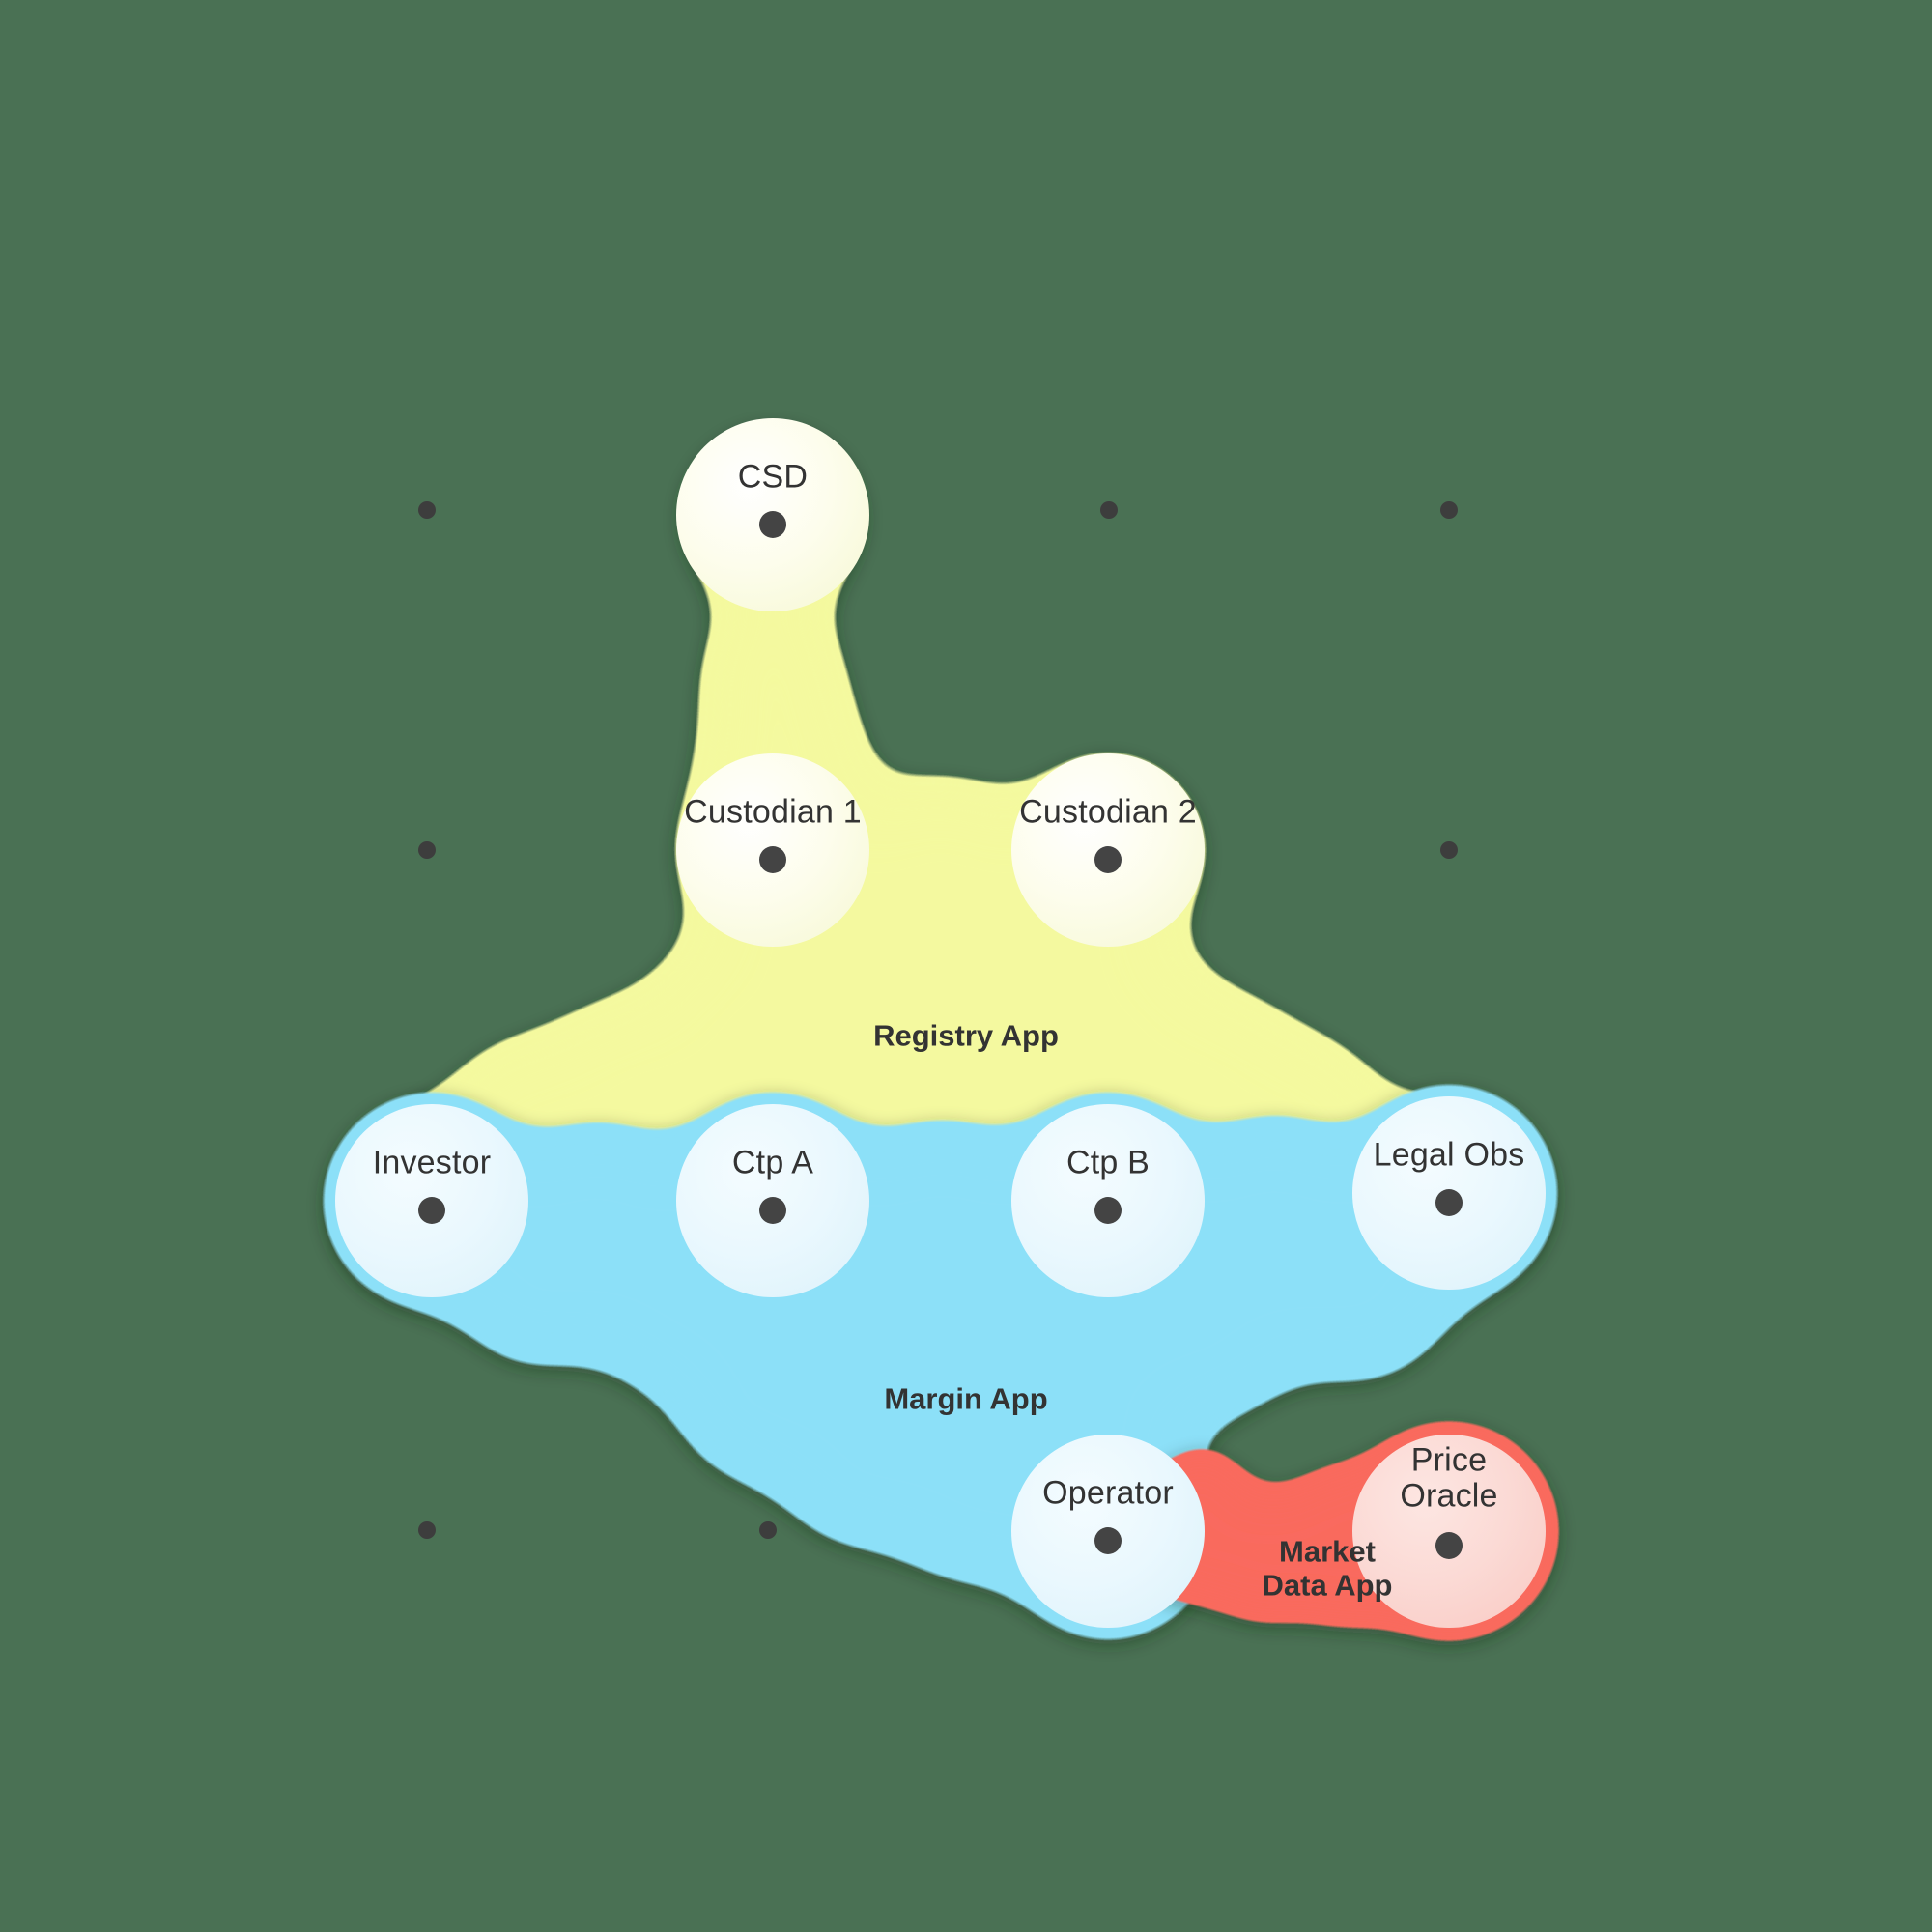 This screenshot has height=1932, width=1932. Describe the element at coordinates (431, 1210) in the screenshot. I see `node-dot-investor` at that location.